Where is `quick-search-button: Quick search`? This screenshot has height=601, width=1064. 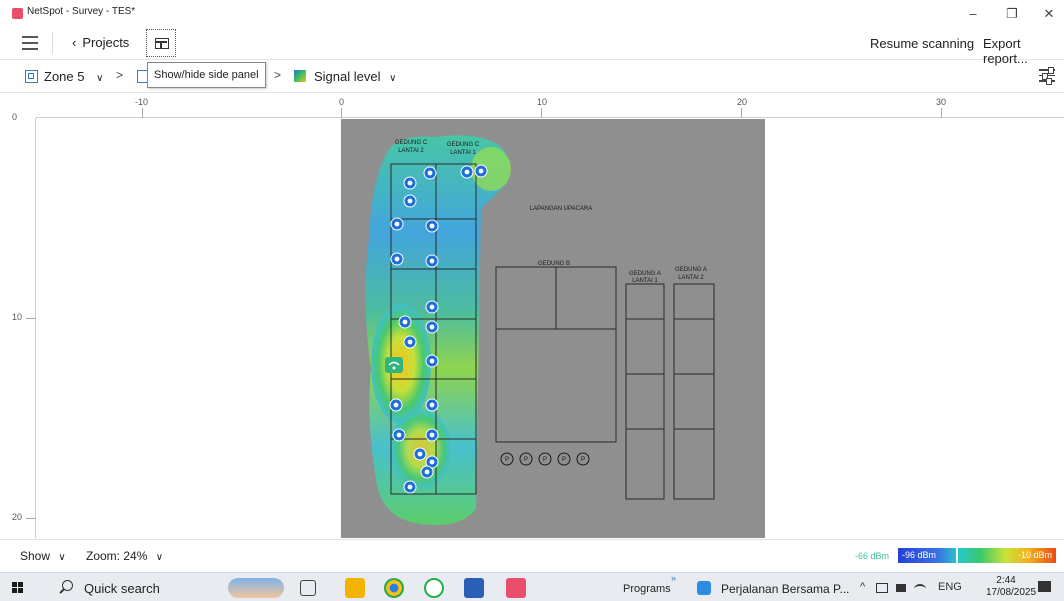
quick-search-button: Quick search is located at coordinates (122, 588).